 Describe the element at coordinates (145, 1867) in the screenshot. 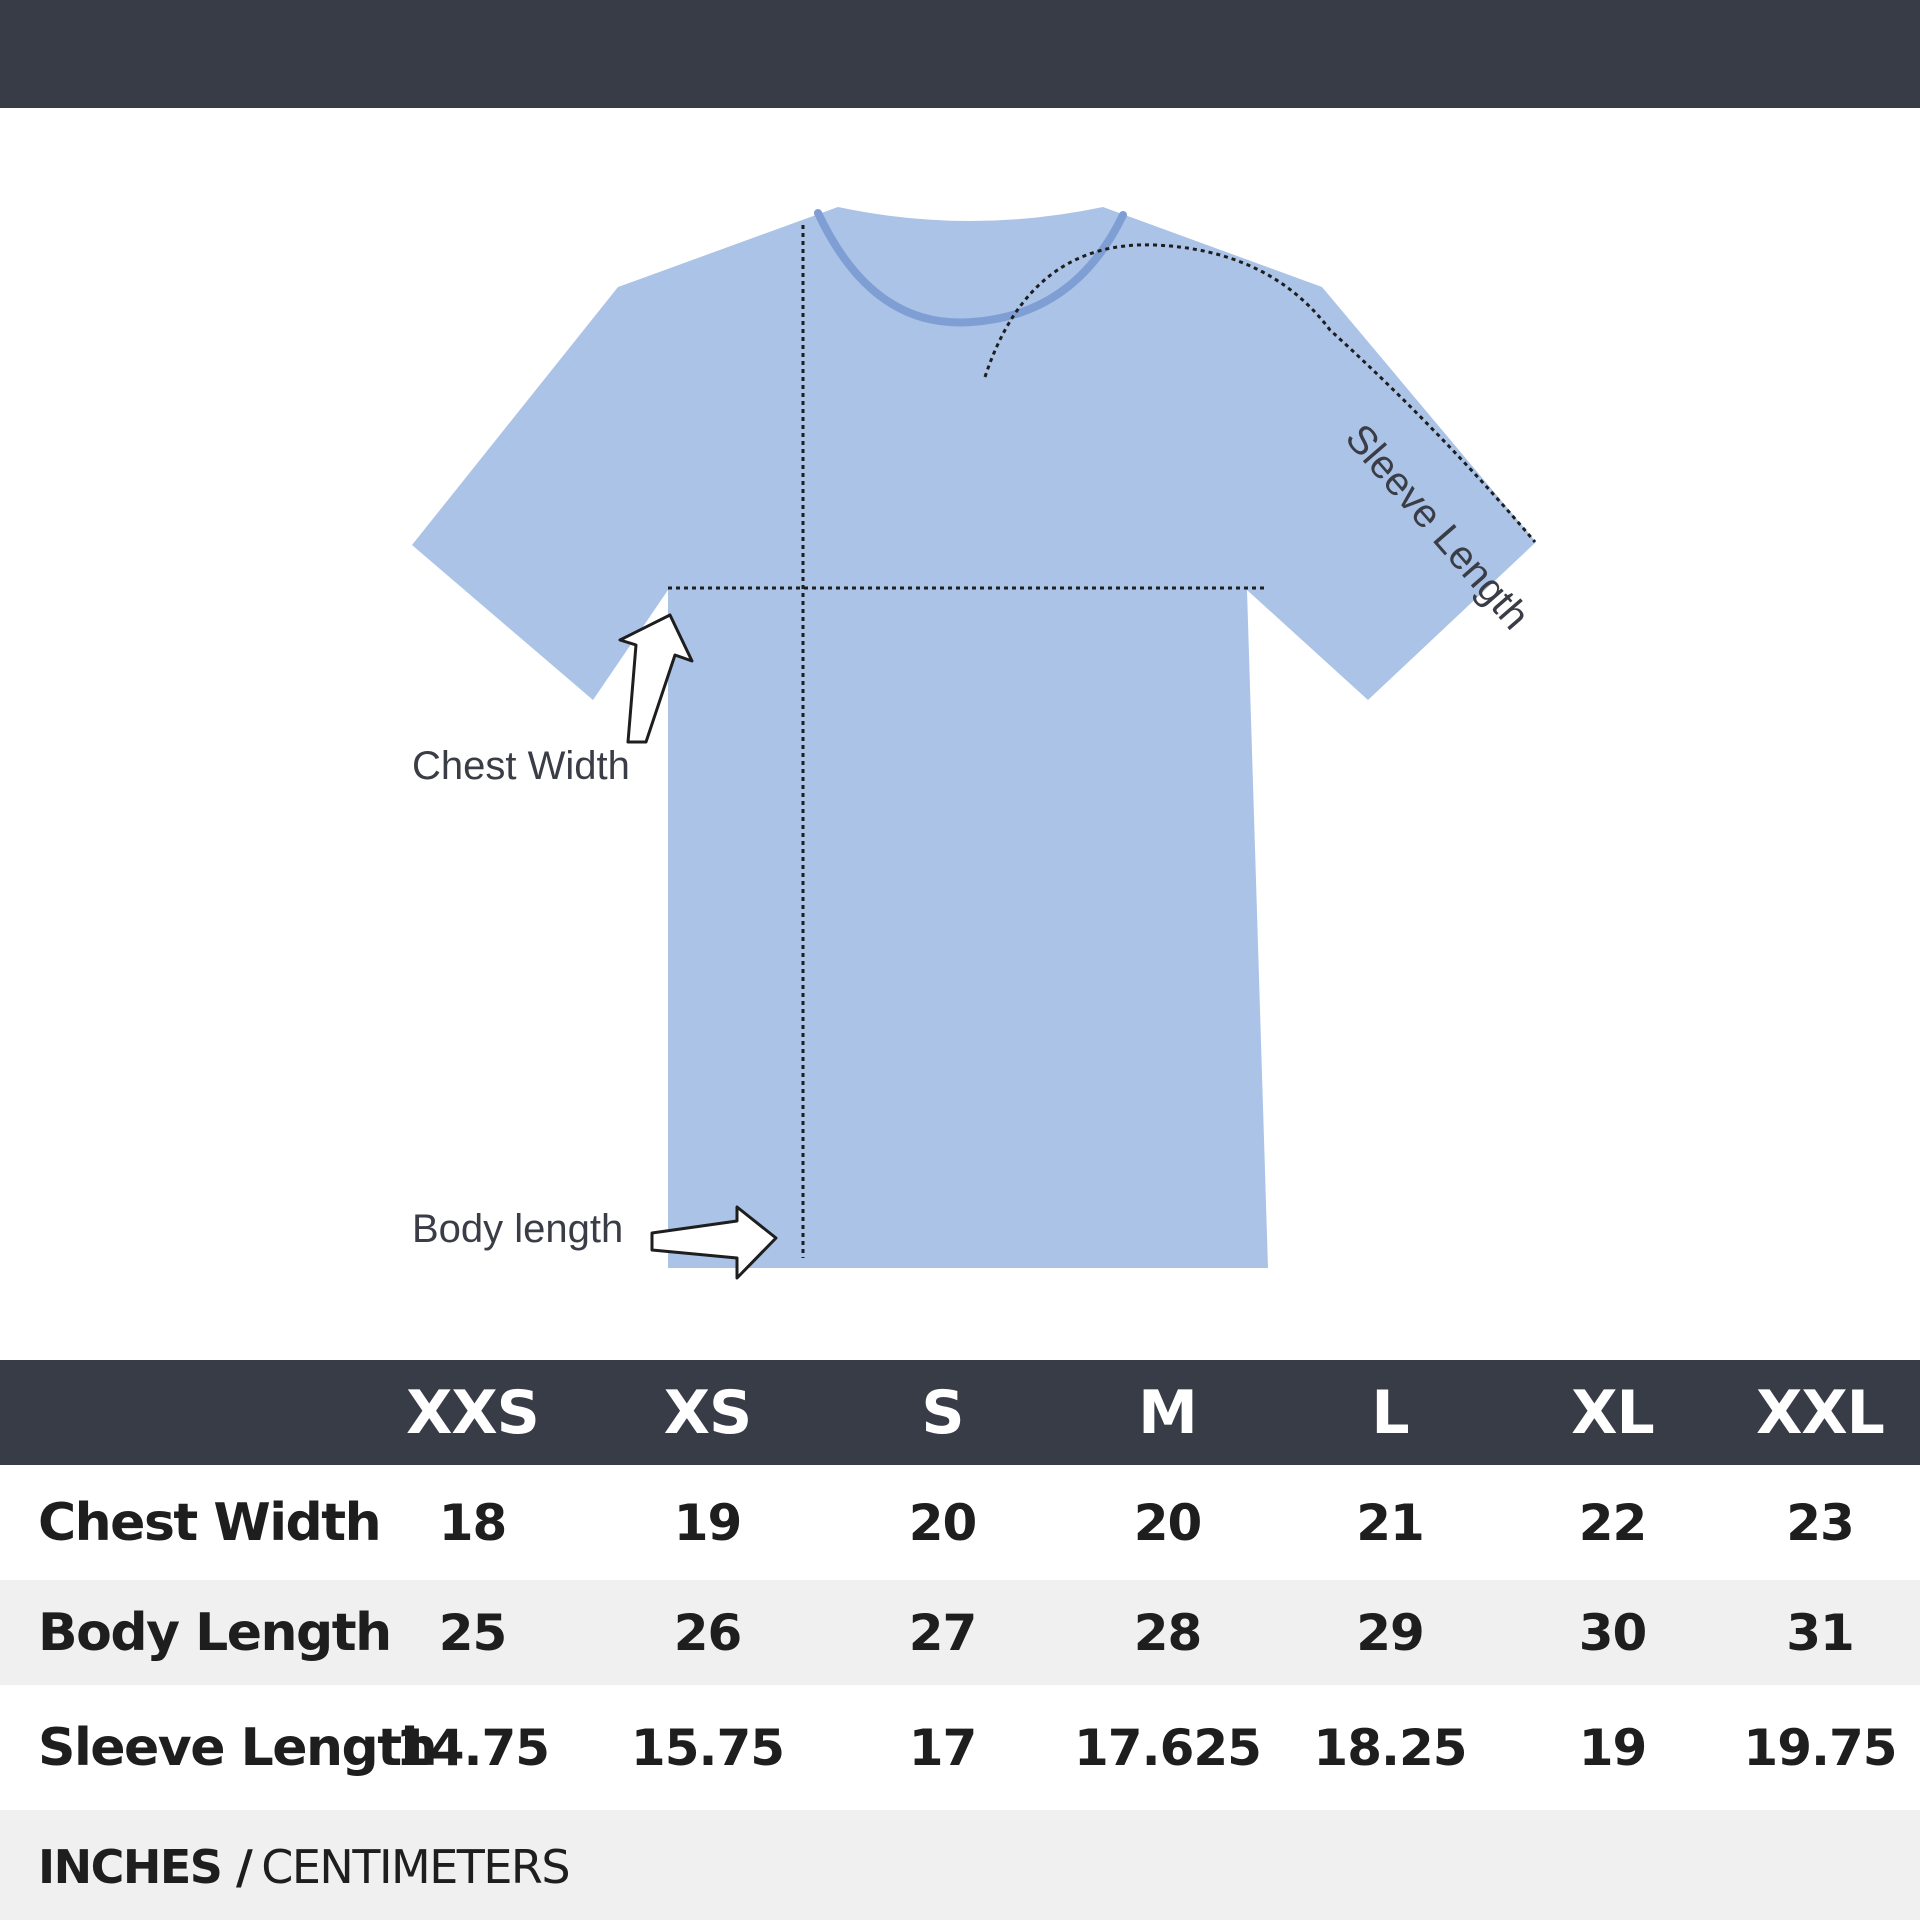

I see `unit-inches-toggle: INCHES /` at that location.